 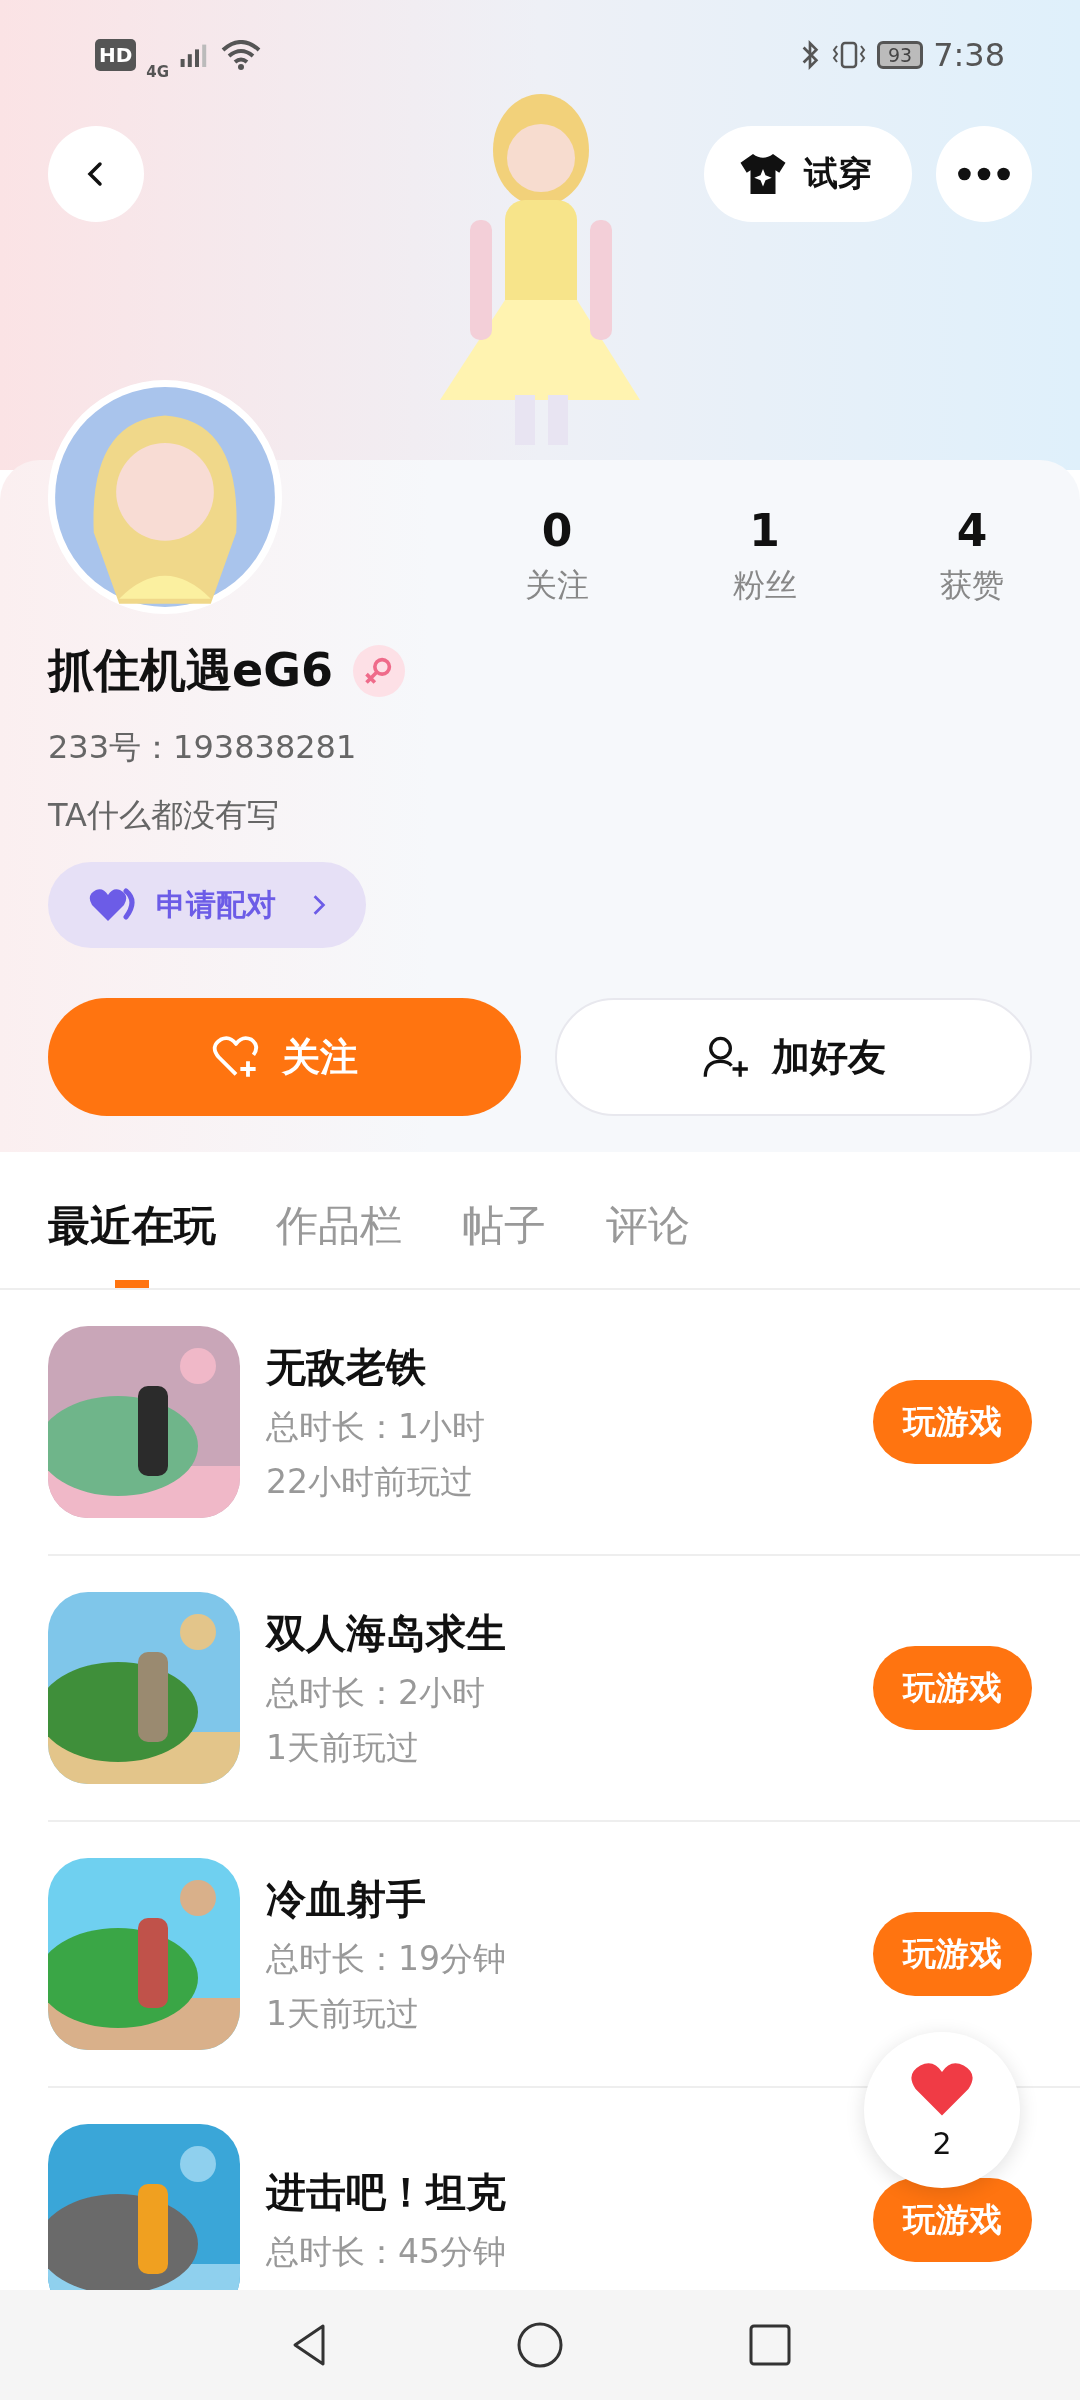 I want to click on like-count: 2, so click(x=942, y=2143).